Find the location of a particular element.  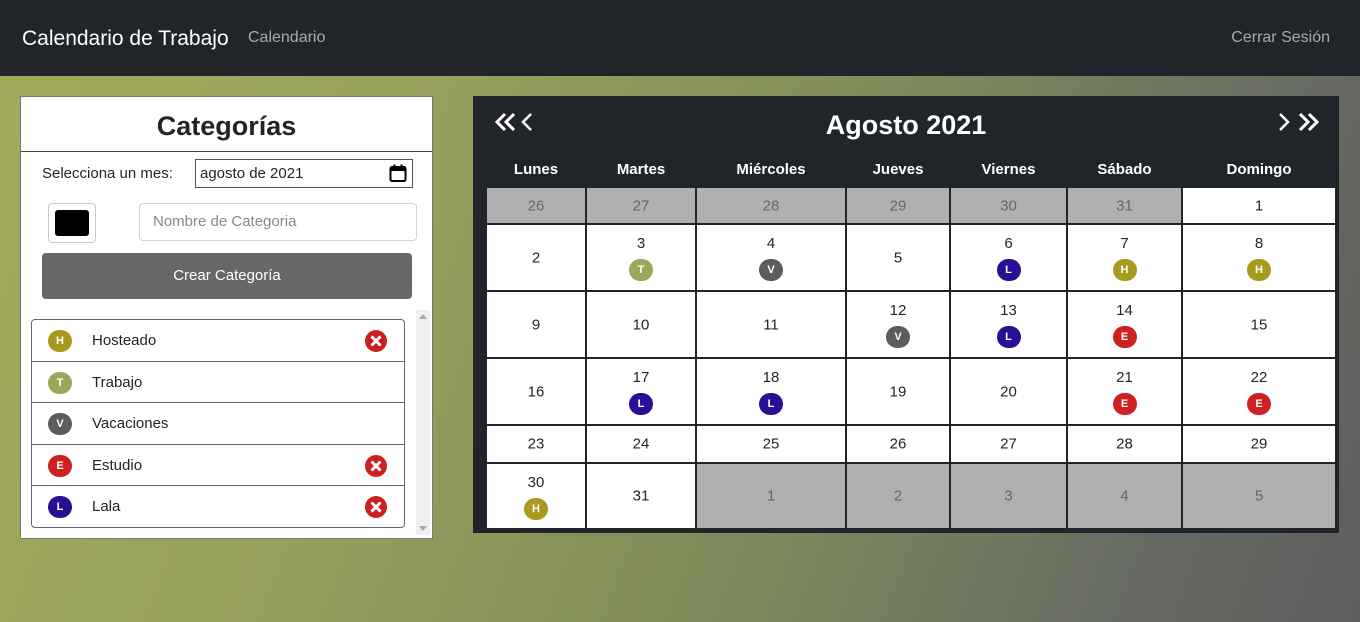

calendar-day-other-month: 1 is located at coordinates (771, 496).